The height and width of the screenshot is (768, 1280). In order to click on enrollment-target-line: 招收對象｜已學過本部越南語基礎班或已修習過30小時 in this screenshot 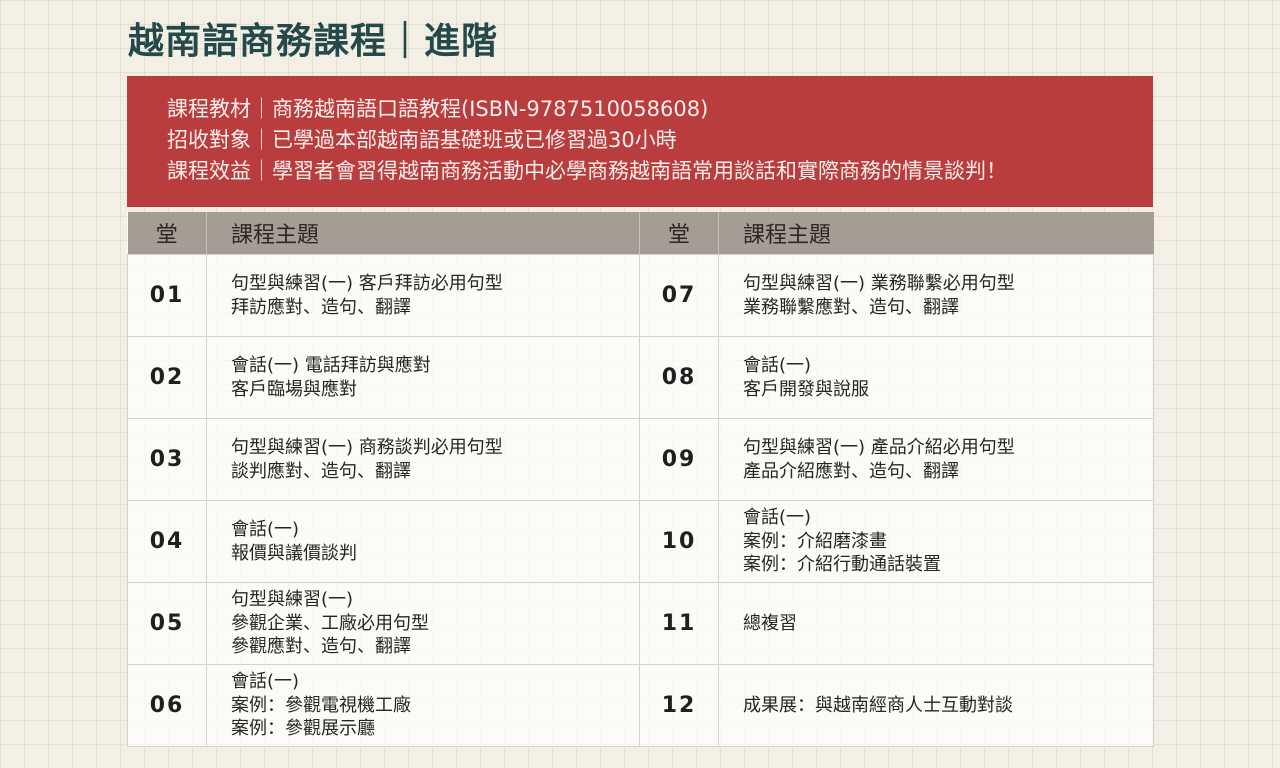, I will do `click(422, 140)`.